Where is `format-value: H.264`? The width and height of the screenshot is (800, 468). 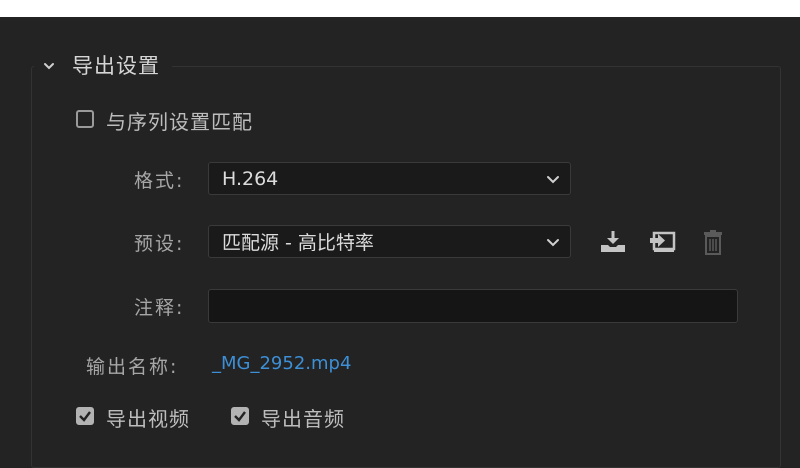
format-value: H.264 is located at coordinates (250, 178).